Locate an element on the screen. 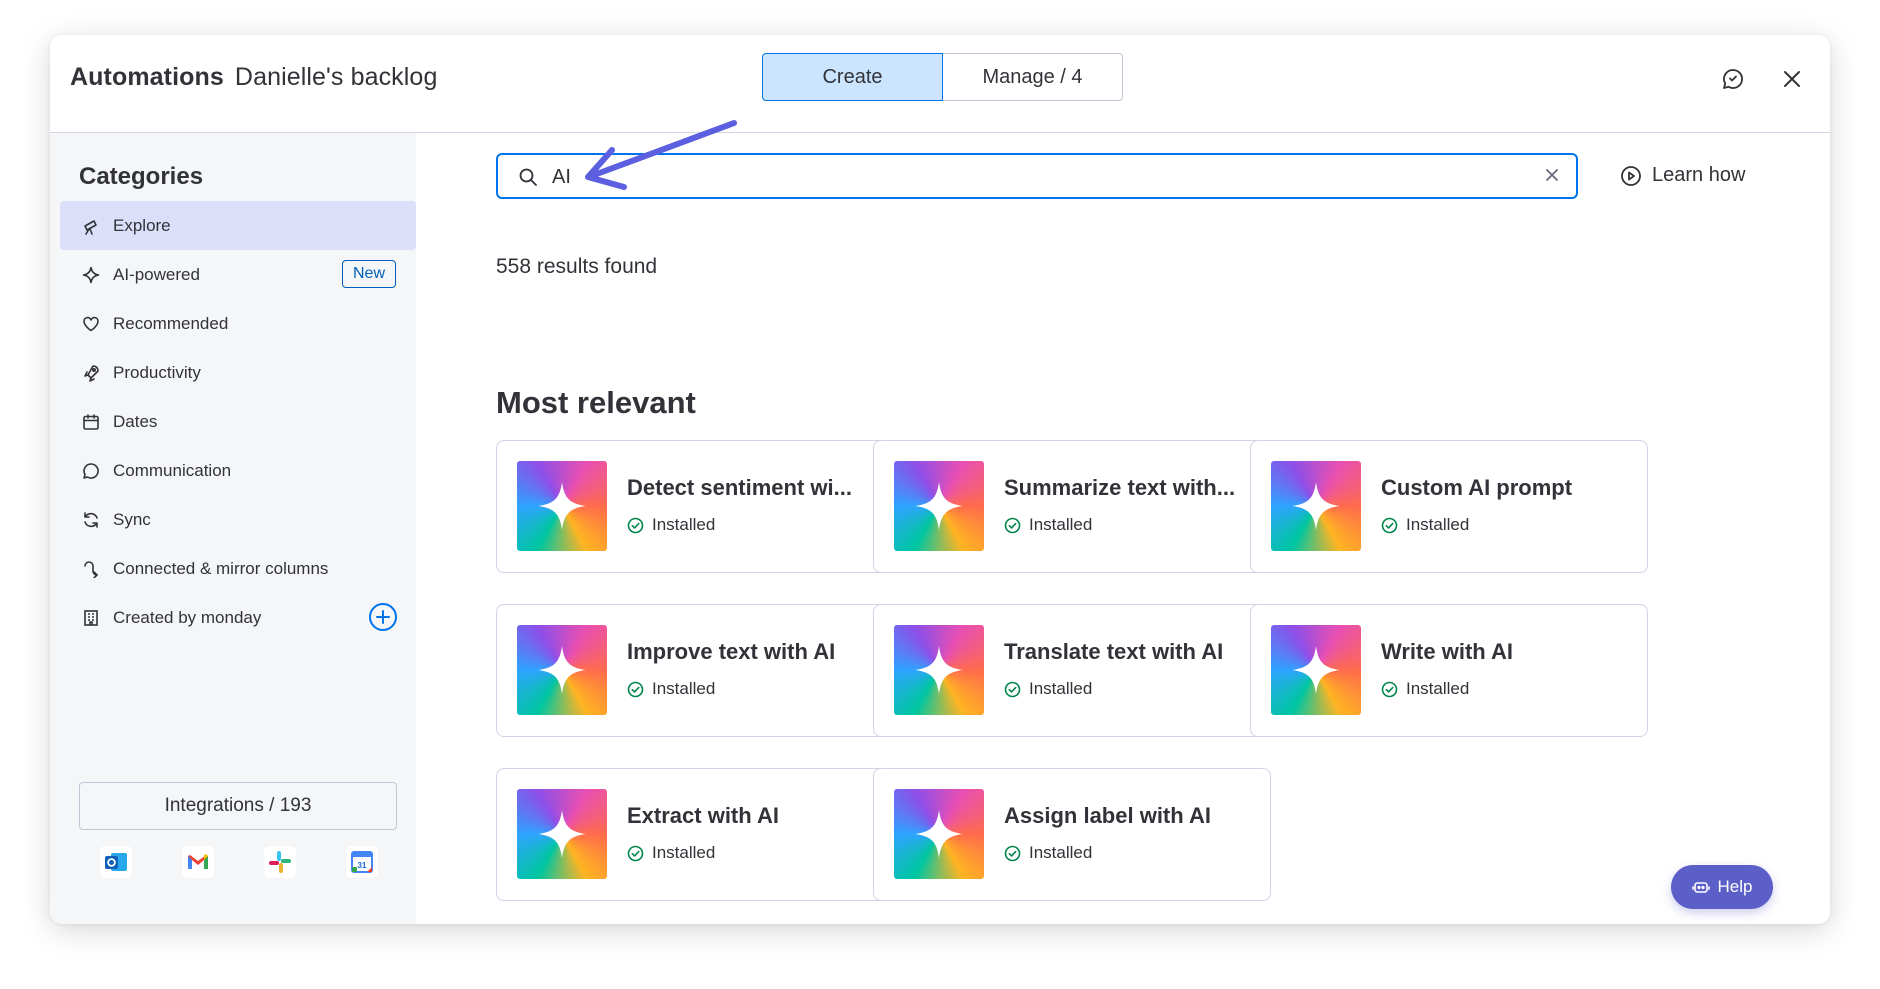 This screenshot has height=989, width=1880. automation-card: Custom AI prompt Installed is located at coordinates (1449, 506).